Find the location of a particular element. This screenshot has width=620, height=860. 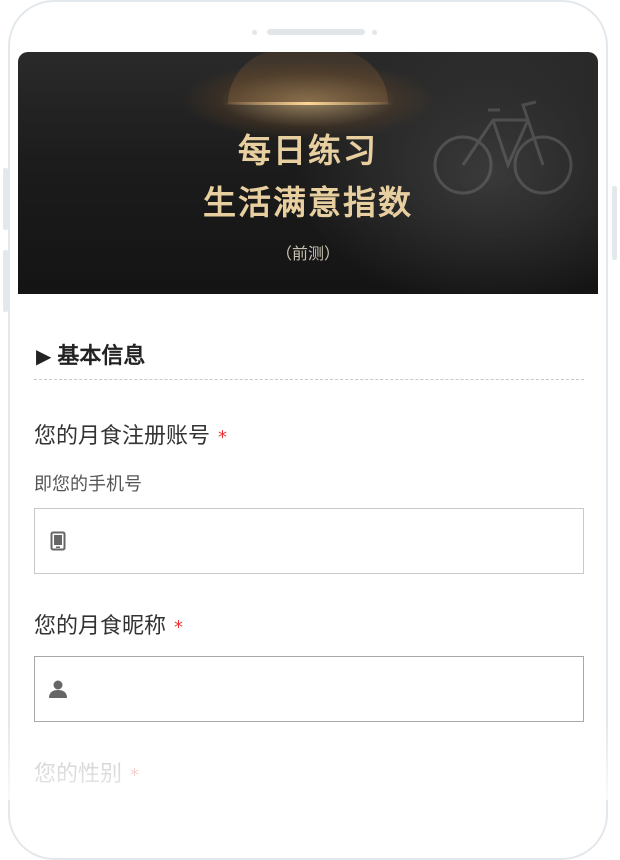

gender-field-label: 您的性别 * is located at coordinates (86, 772).